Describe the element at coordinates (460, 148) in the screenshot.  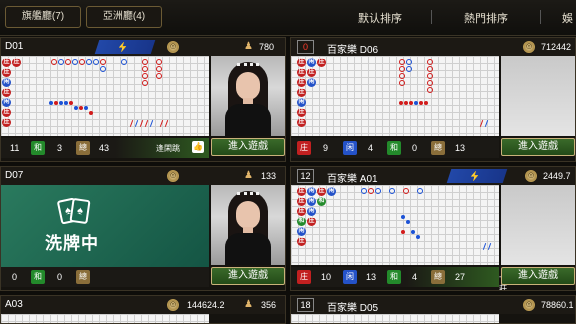
I see `total-count: 13` at that location.